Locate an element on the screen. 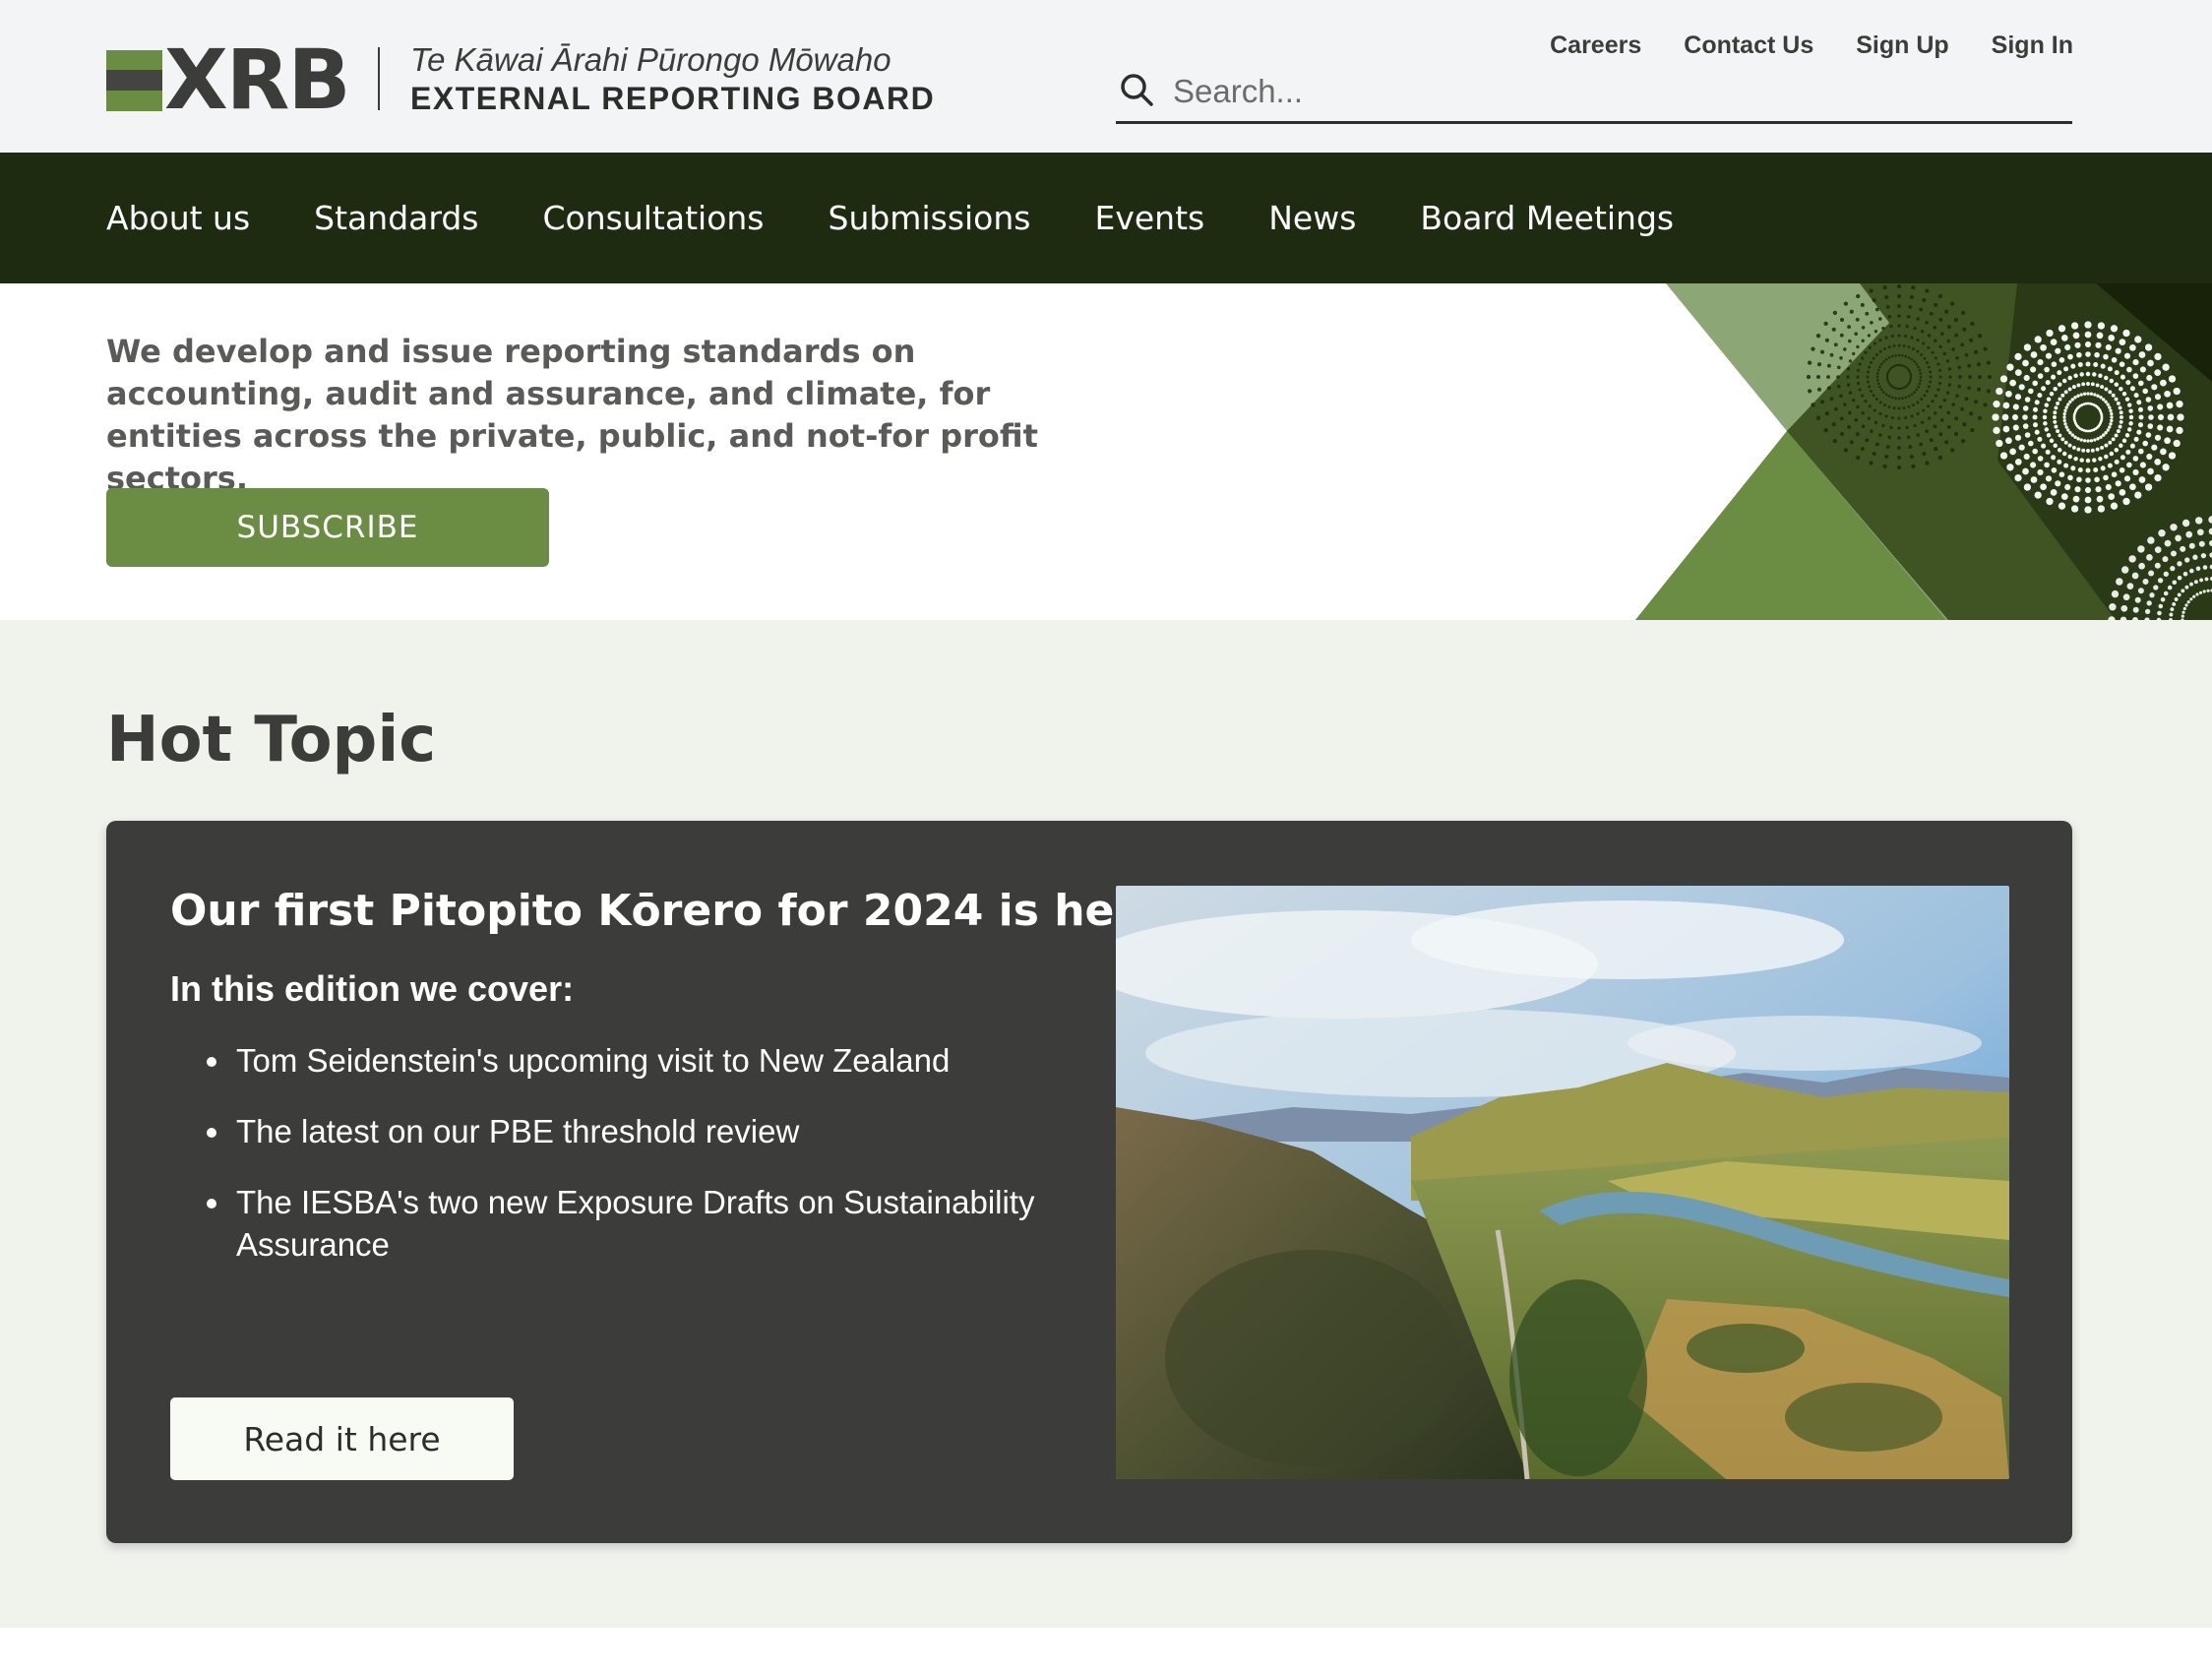 The width and height of the screenshot is (2212, 1675). nav-item-submissions: Submissions is located at coordinates (930, 218).